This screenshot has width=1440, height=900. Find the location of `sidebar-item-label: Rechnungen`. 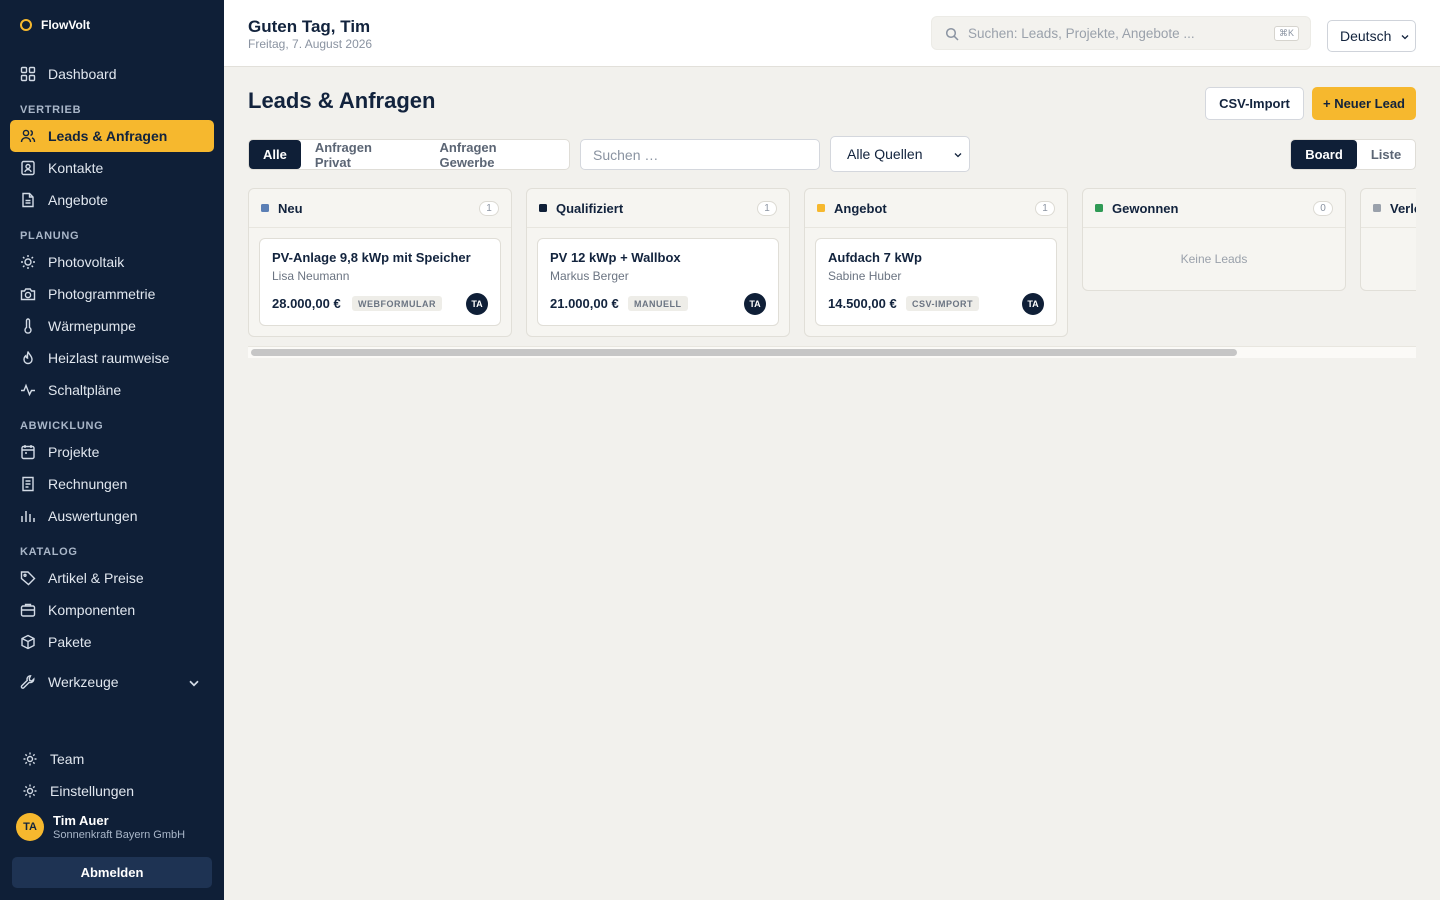

sidebar-item-label: Rechnungen is located at coordinates (88, 484).